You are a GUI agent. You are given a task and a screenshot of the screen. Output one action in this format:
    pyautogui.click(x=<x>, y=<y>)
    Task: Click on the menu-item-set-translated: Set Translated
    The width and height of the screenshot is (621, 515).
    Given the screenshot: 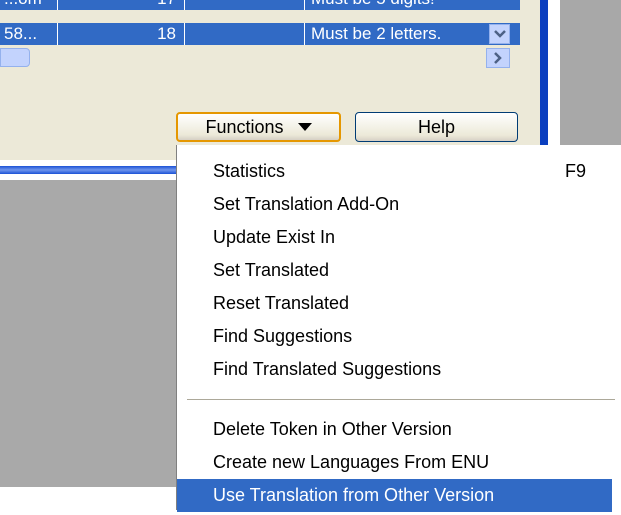 What is the action you would take?
    pyautogui.click(x=392, y=270)
    